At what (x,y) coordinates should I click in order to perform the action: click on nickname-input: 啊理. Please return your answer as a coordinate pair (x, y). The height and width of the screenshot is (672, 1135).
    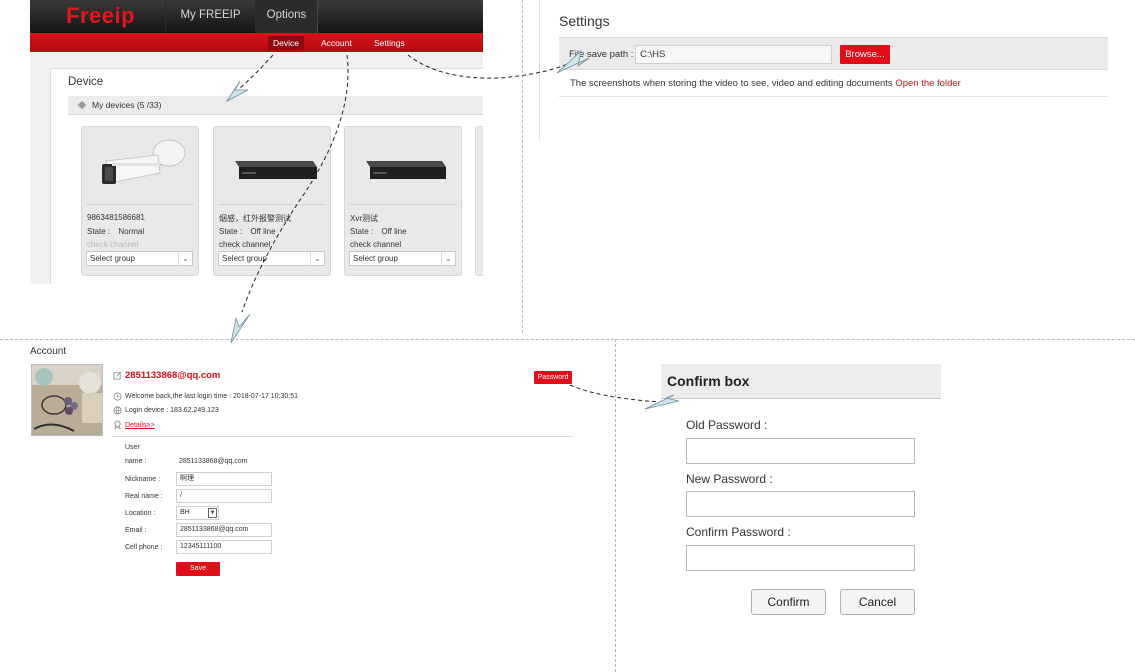
    Looking at the image, I should click on (224, 479).